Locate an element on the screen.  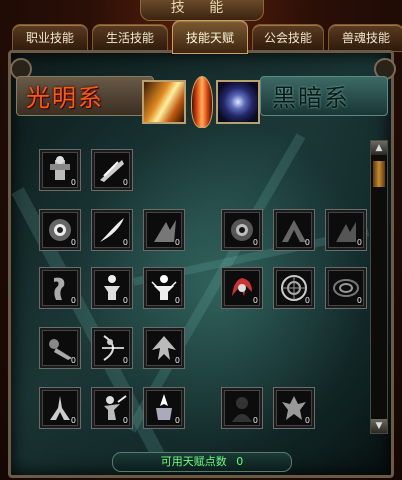
talent-points-display: 可用天赋点数 0 is located at coordinates (202, 462).